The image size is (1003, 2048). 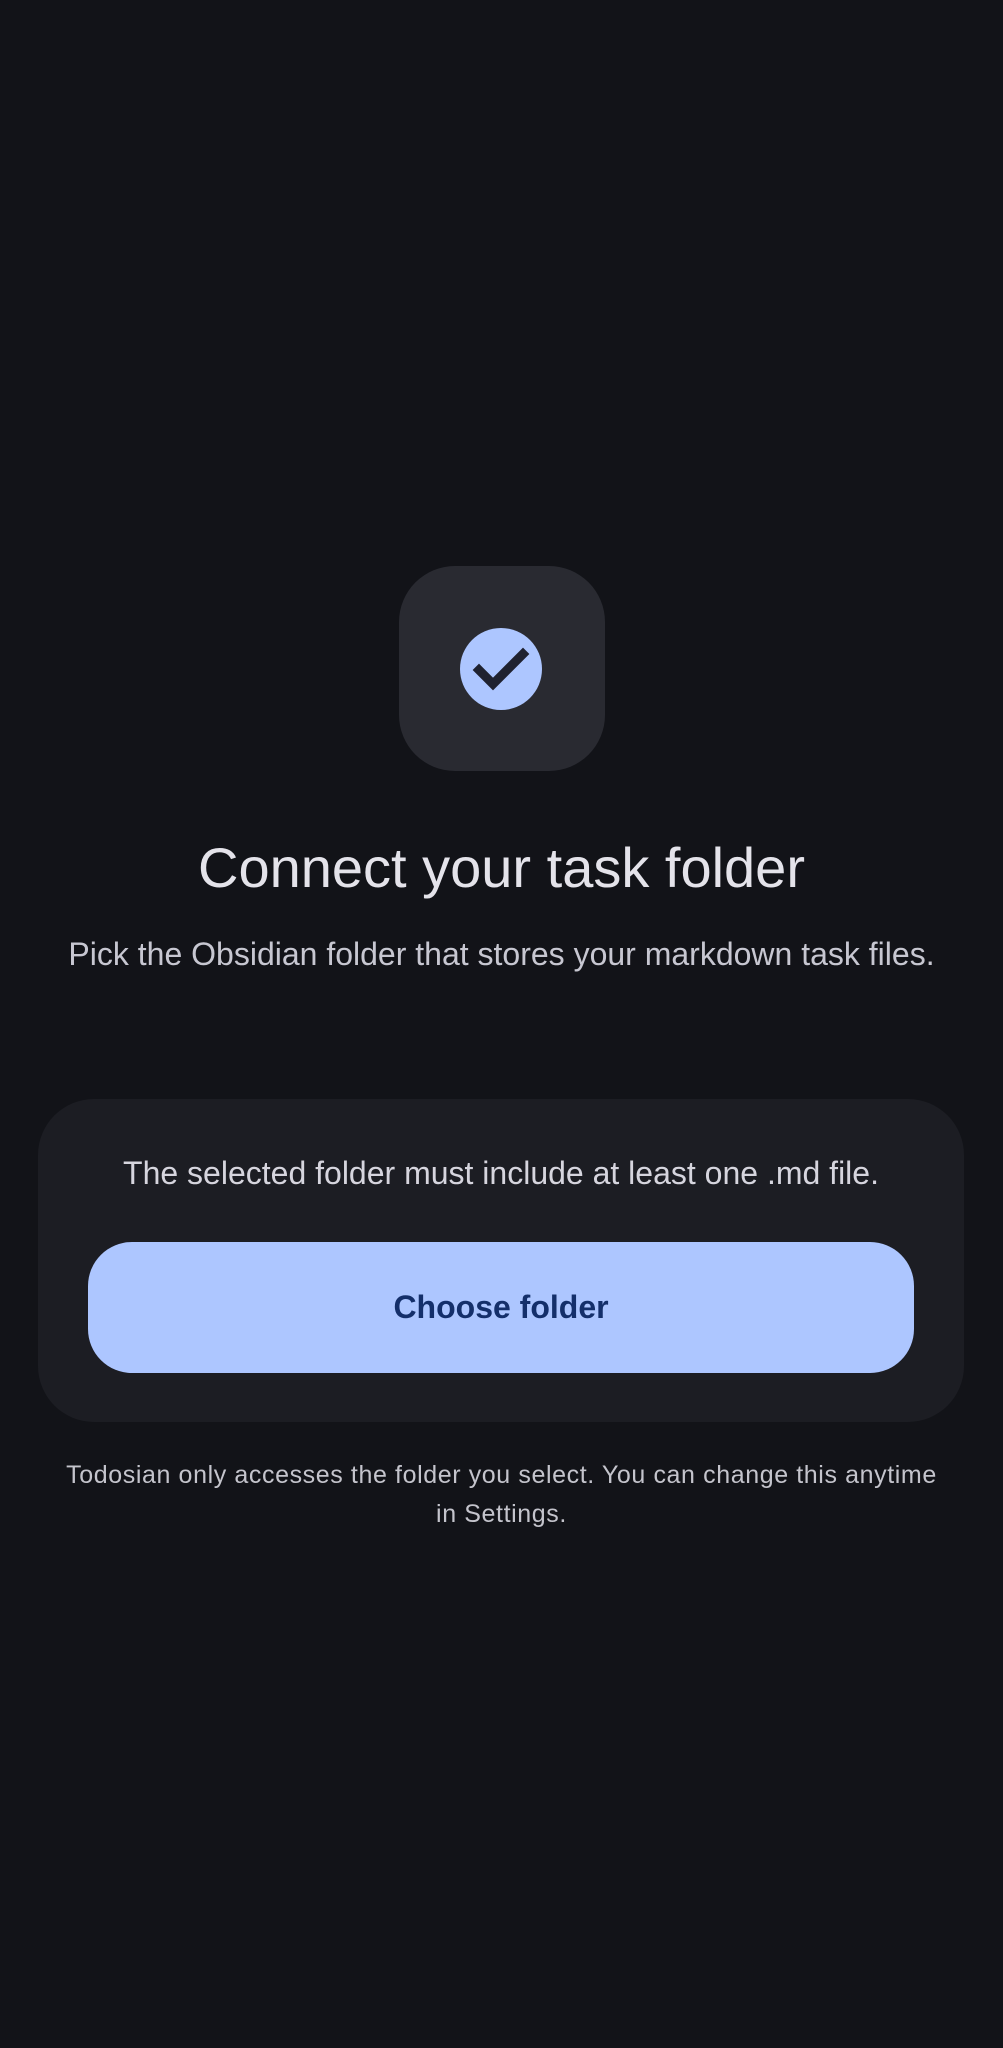 I want to click on app-icon-tile, so click(x=502, y=668).